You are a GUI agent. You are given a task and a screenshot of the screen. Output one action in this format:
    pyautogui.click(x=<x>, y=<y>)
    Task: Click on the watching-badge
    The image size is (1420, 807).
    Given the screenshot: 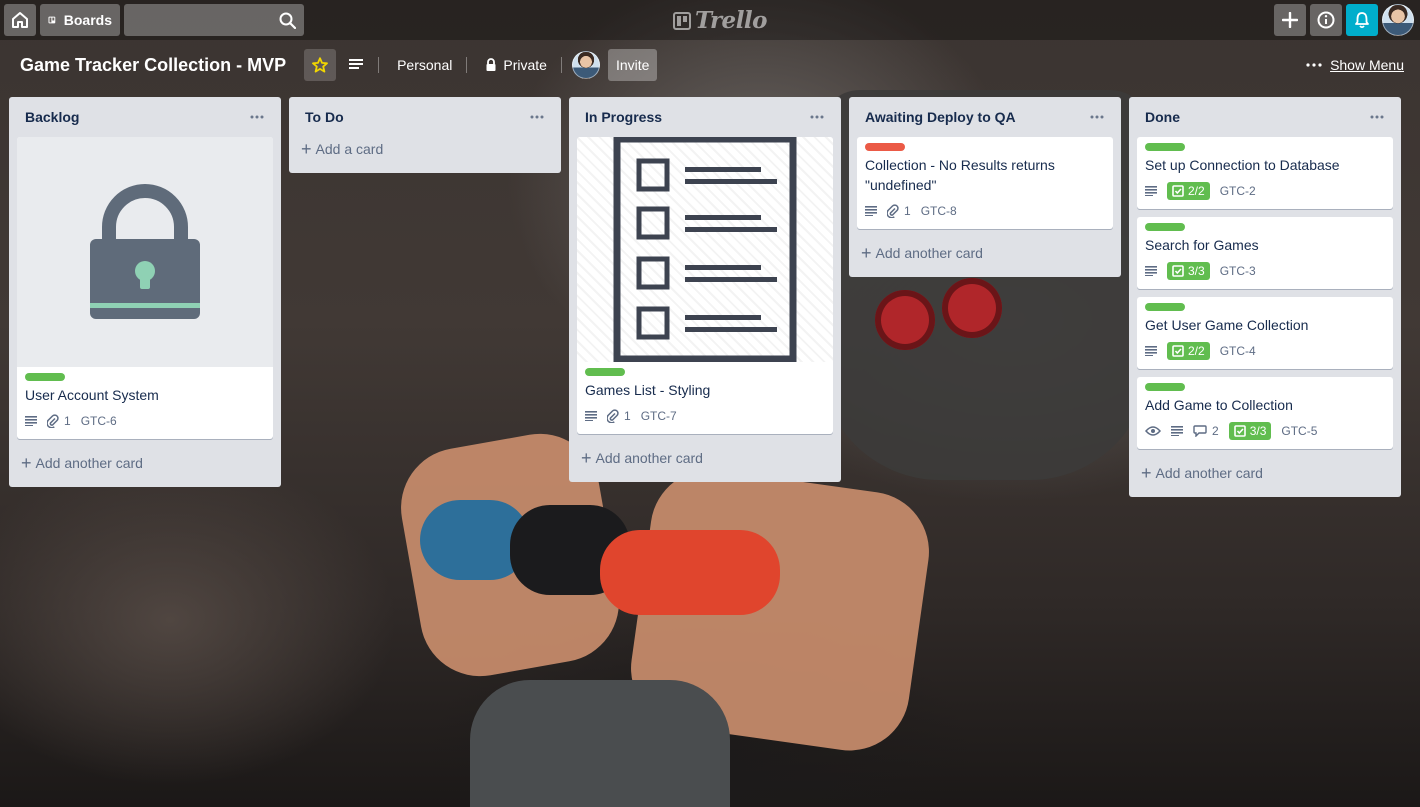 What is the action you would take?
    pyautogui.click(x=1153, y=431)
    